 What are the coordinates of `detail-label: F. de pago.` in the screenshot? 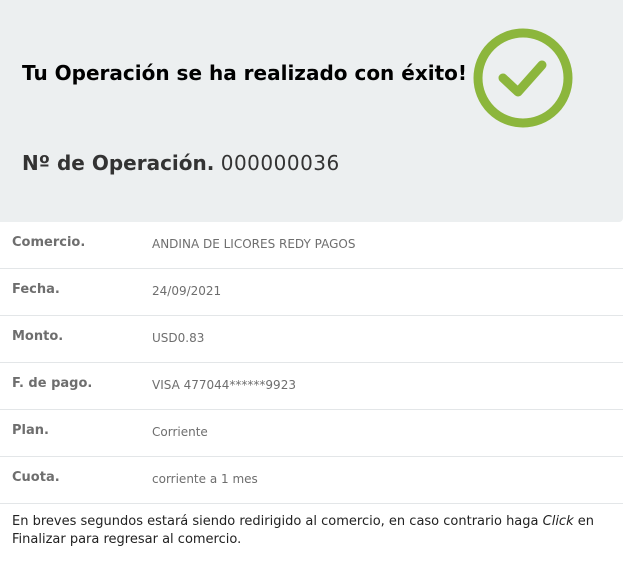 It's located at (52, 383).